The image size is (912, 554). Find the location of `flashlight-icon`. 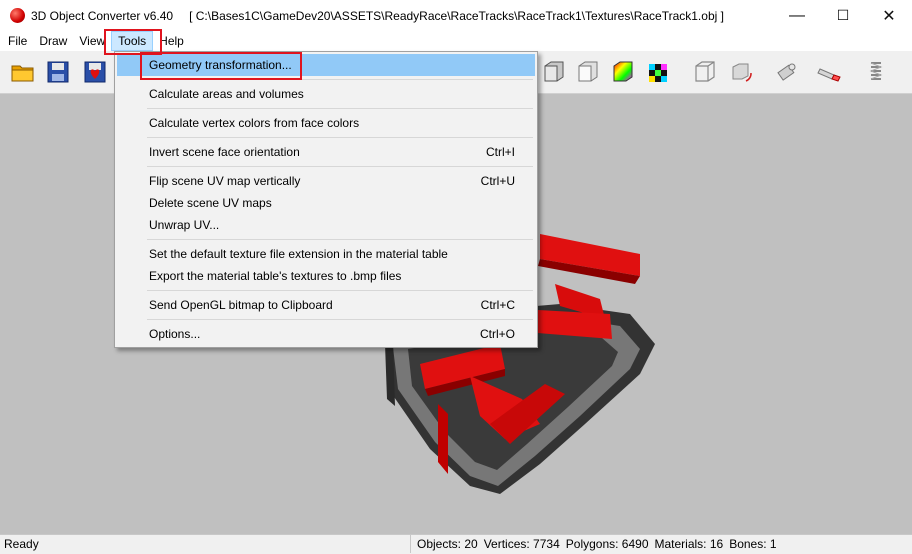

flashlight-icon is located at coordinates (830, 72).